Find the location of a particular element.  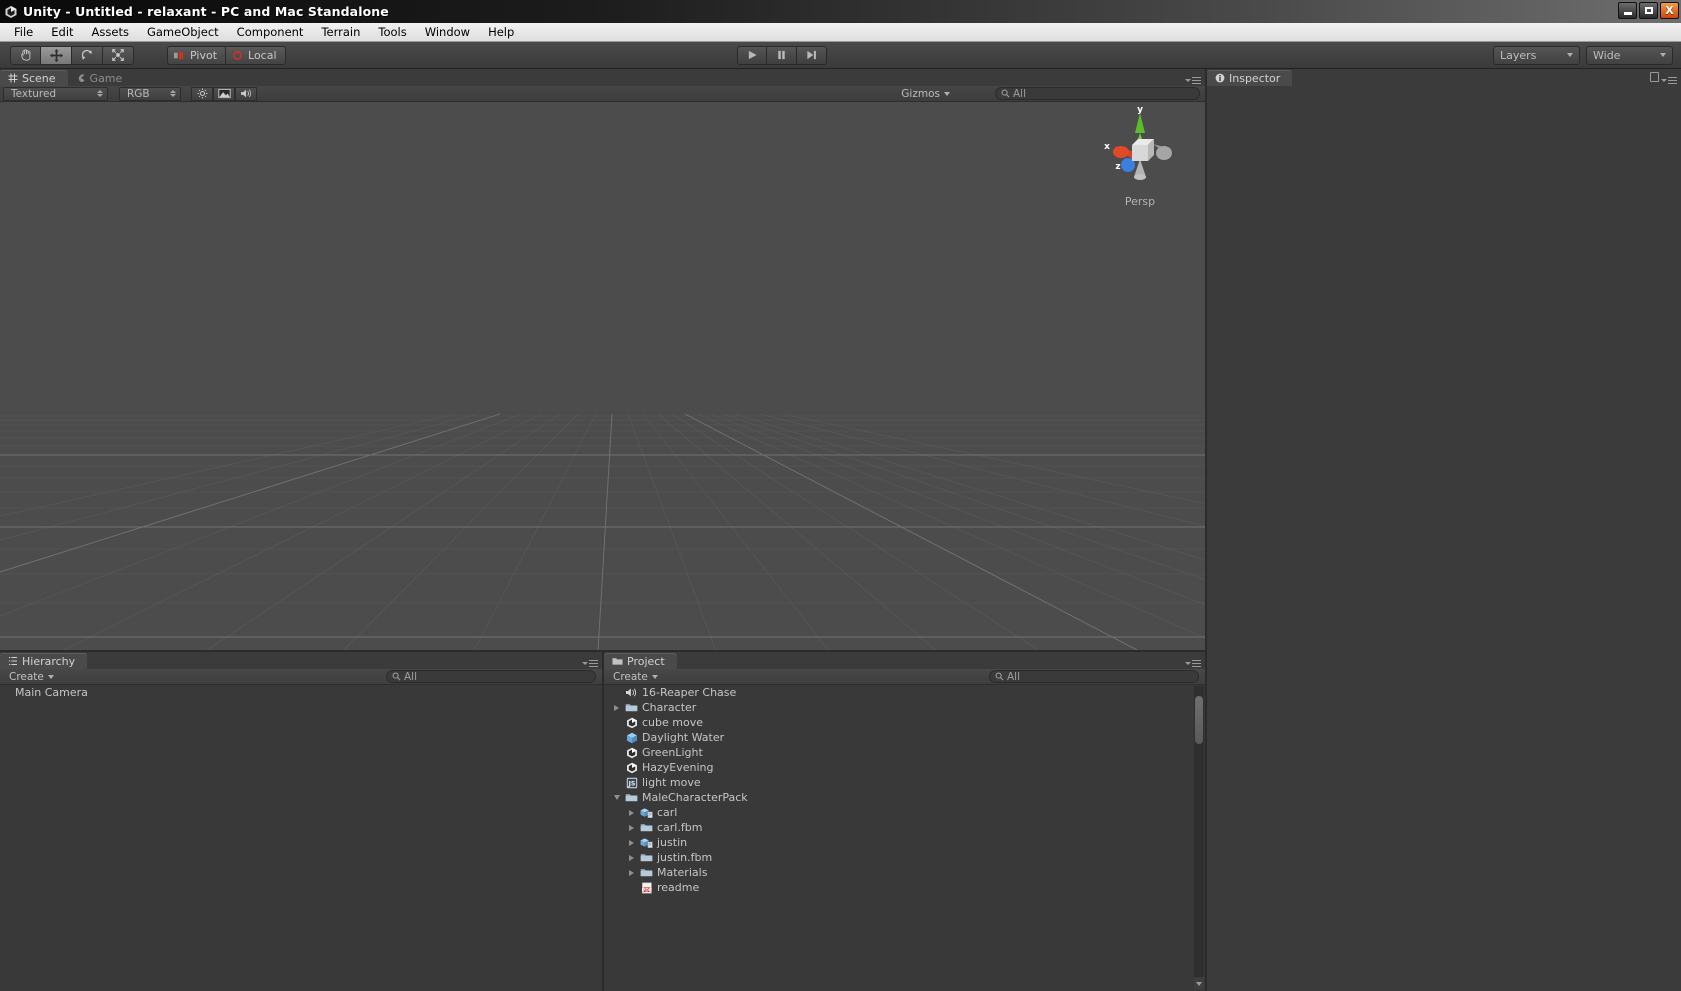

hierarchy-create-label: Create is located at coordinates (26, 676).